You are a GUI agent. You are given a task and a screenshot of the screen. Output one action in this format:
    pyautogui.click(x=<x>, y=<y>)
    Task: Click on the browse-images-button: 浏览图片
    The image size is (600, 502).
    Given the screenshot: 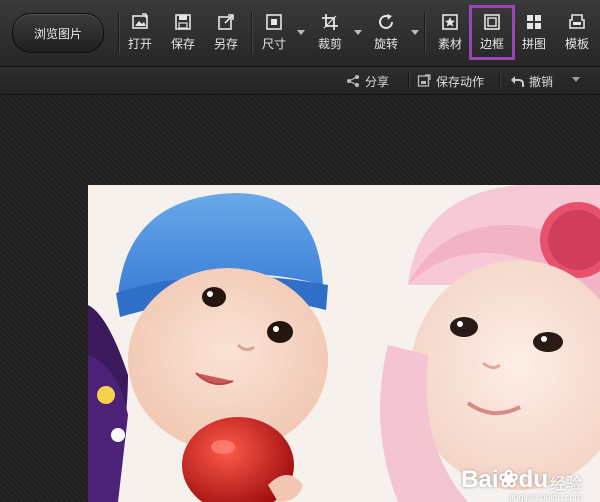 What is the action you would take?
    pyautogui.click(x=58, y=33)
    